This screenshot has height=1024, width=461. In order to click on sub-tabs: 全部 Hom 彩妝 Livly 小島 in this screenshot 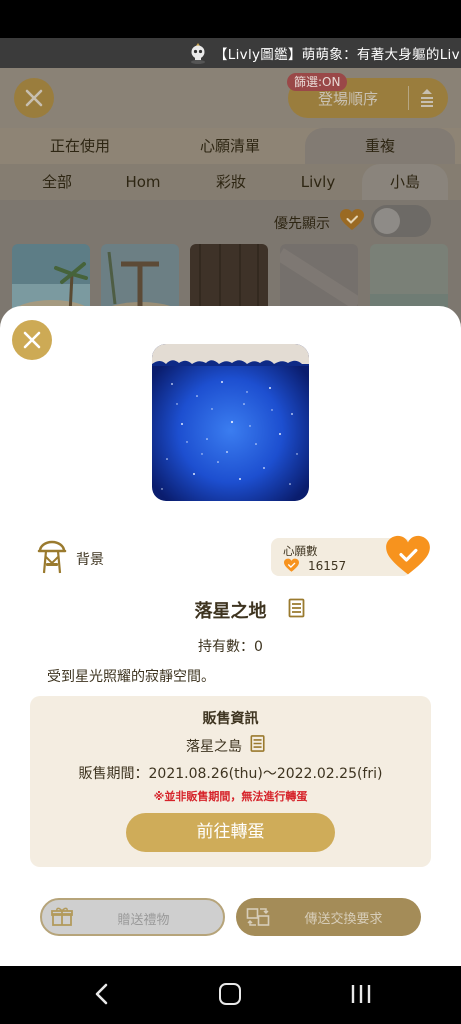, I will do `click(230, 182)`.